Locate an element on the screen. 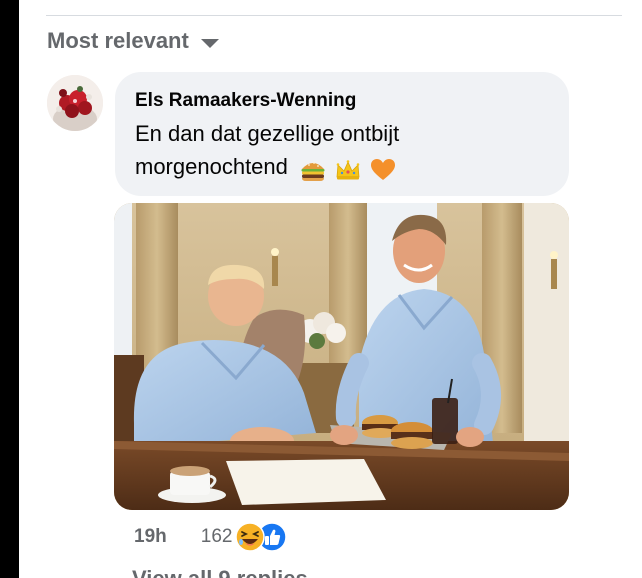  comment-time-link: 19h is located at coordinates (150, 537).